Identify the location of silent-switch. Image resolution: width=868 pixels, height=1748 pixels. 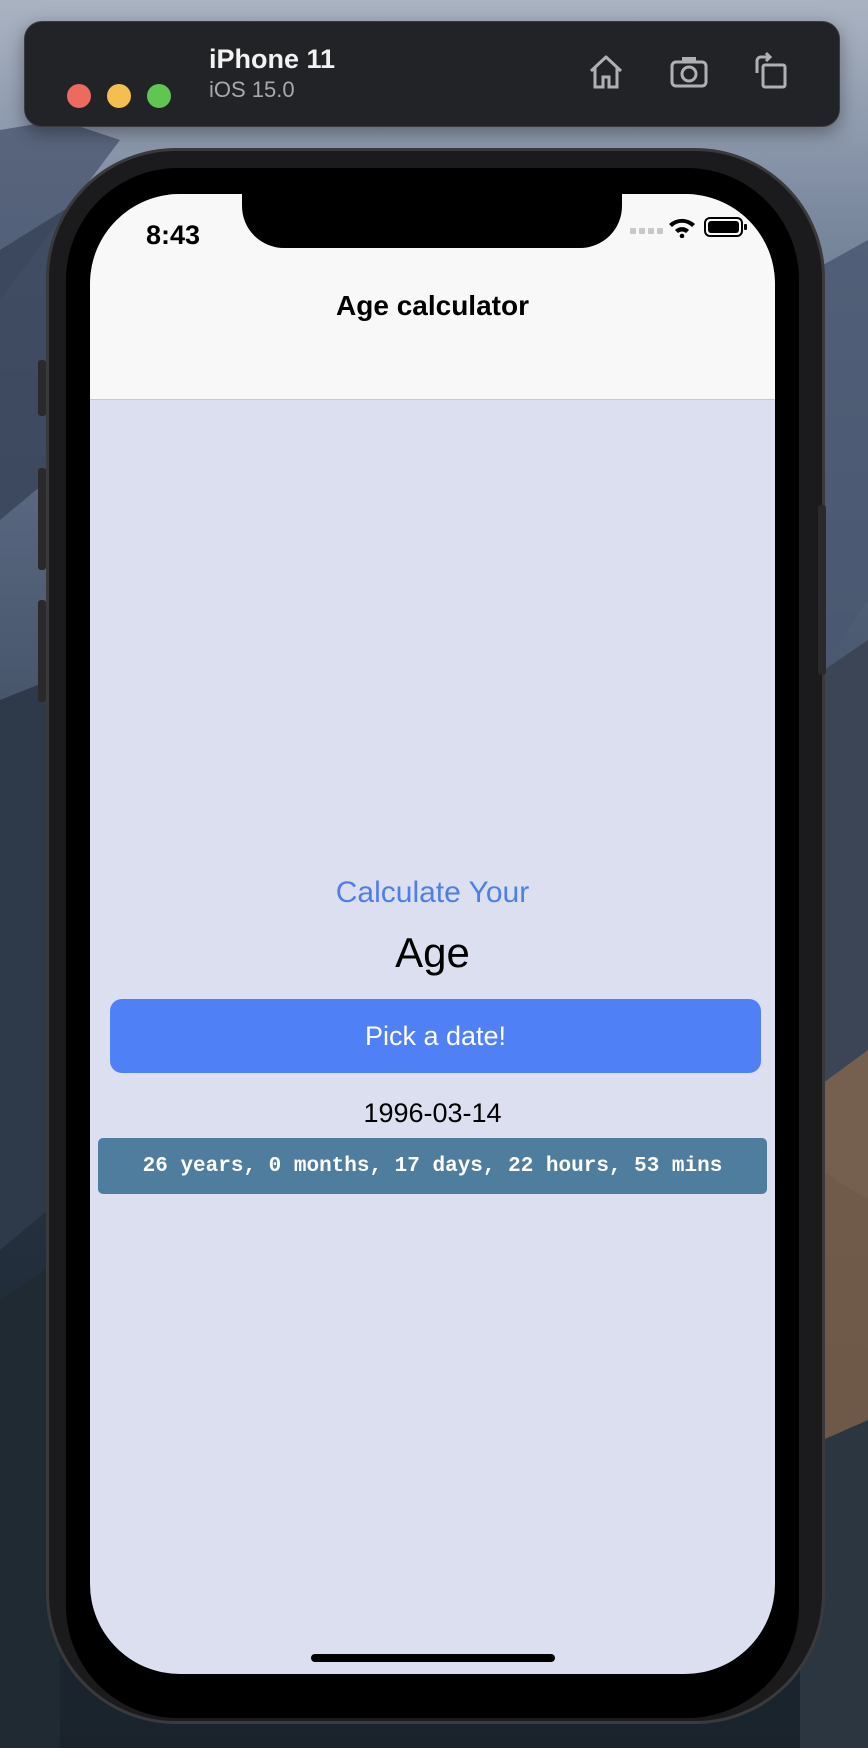
(42, 388).